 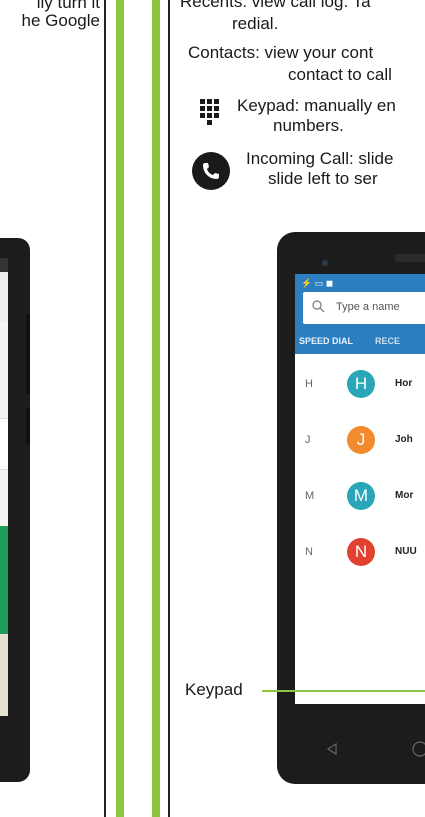 I want to click on section-letter: M, so click(x=310, y=496).